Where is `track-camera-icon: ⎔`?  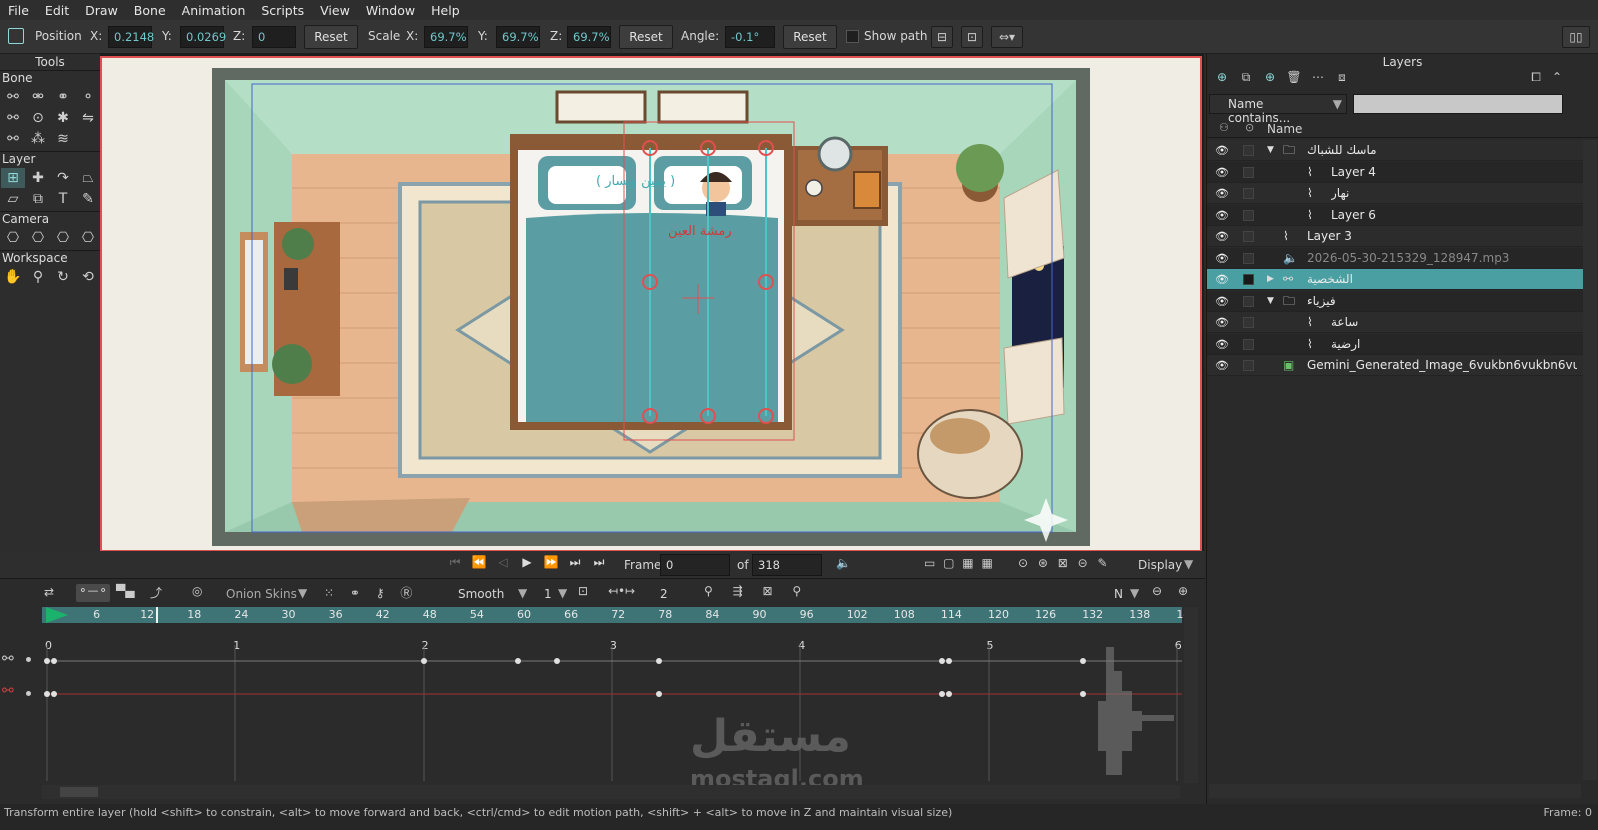 track-camera-icon: ⎔ is located at coordinates (13, 238).